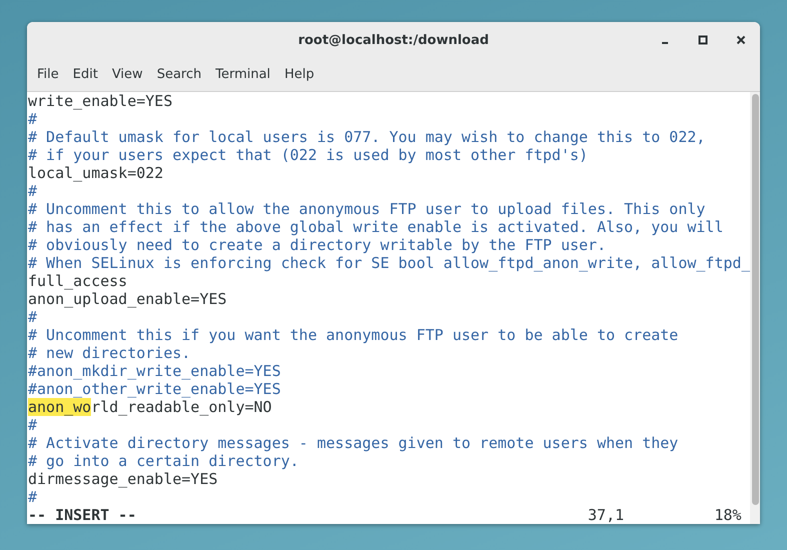 The width and height of the screenshot is (787, 550). Describe the element at coordinates (155, 389) in the screenshot. I see `code-line: #anon_other_write_enable=YES` at that location.